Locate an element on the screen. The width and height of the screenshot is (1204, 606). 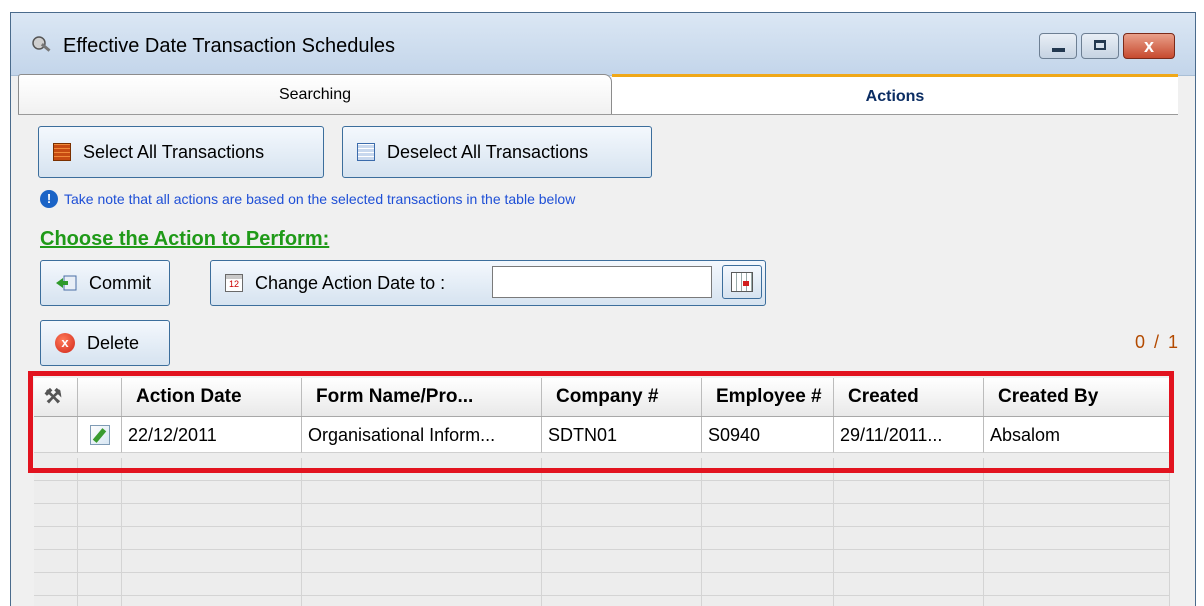
tools-icon: ⚒ is located at coordinates (53, 397).